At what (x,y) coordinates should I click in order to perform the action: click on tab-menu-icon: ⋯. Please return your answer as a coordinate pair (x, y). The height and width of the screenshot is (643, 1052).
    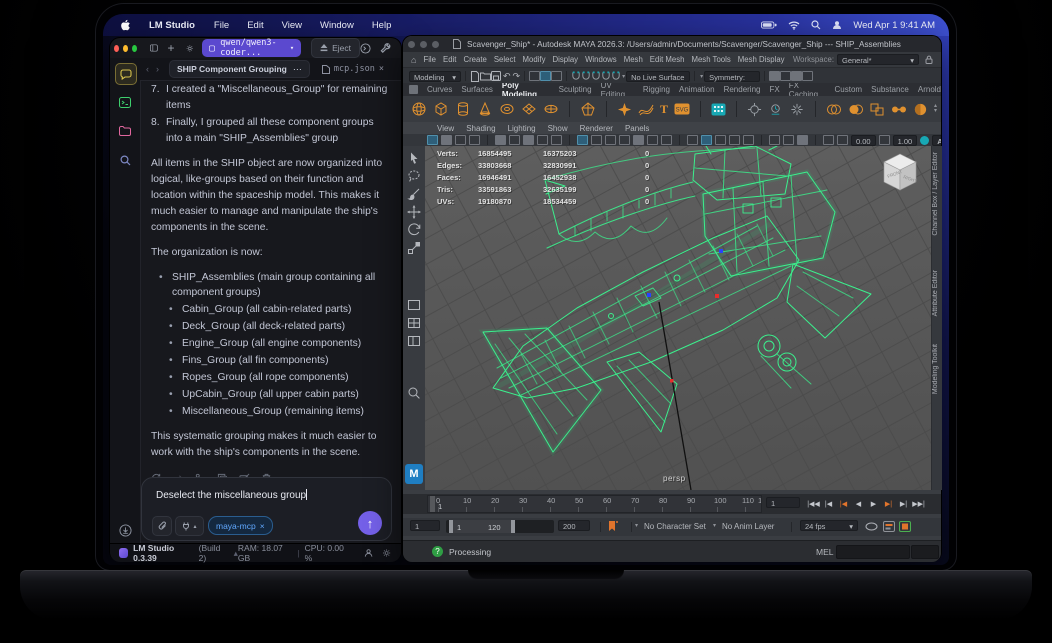
    Looking at the image, I should click on (297, 69).